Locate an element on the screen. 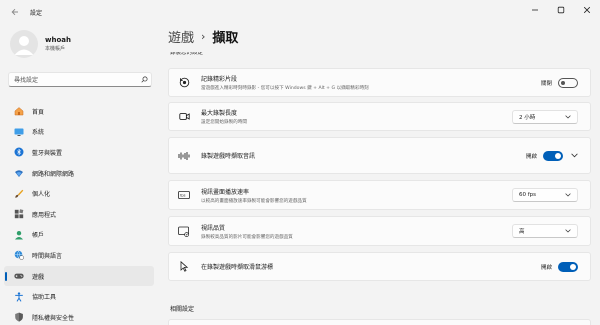 The height and width of the screenshot is (325, 600). frame-rate-dropdown: 60 fps is located at coordinates (545, 195).